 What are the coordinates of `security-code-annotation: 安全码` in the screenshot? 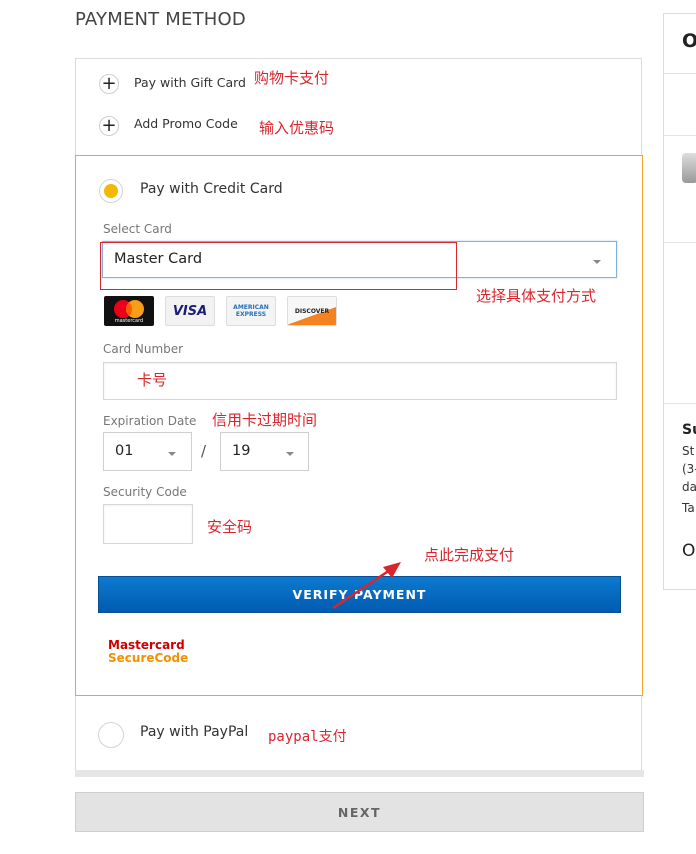 It's located at (230, 527).